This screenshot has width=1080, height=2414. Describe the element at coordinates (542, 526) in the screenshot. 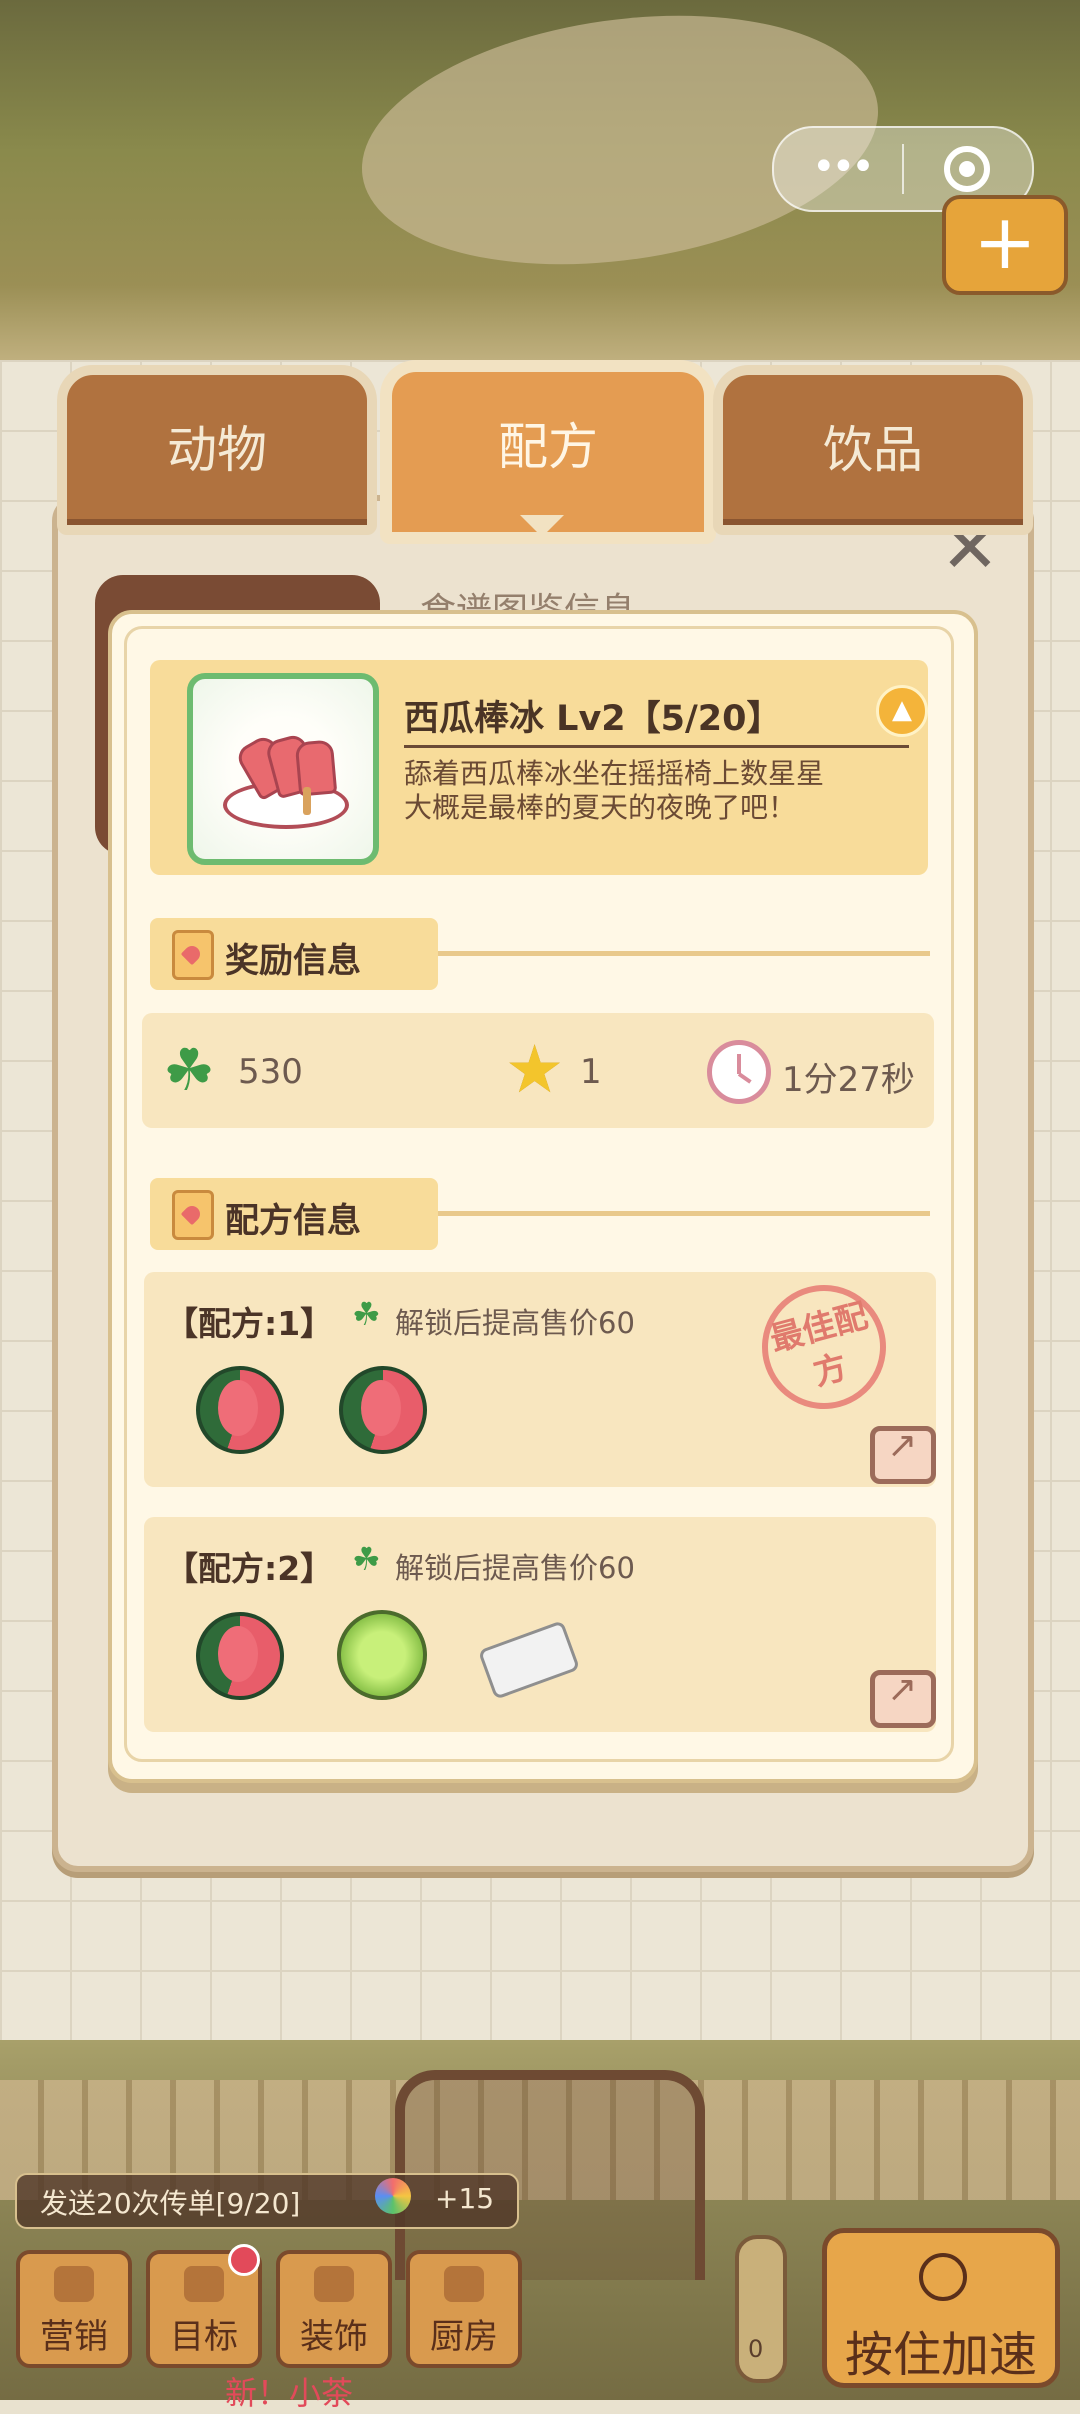

I see `active-tab-pointer` at that location.